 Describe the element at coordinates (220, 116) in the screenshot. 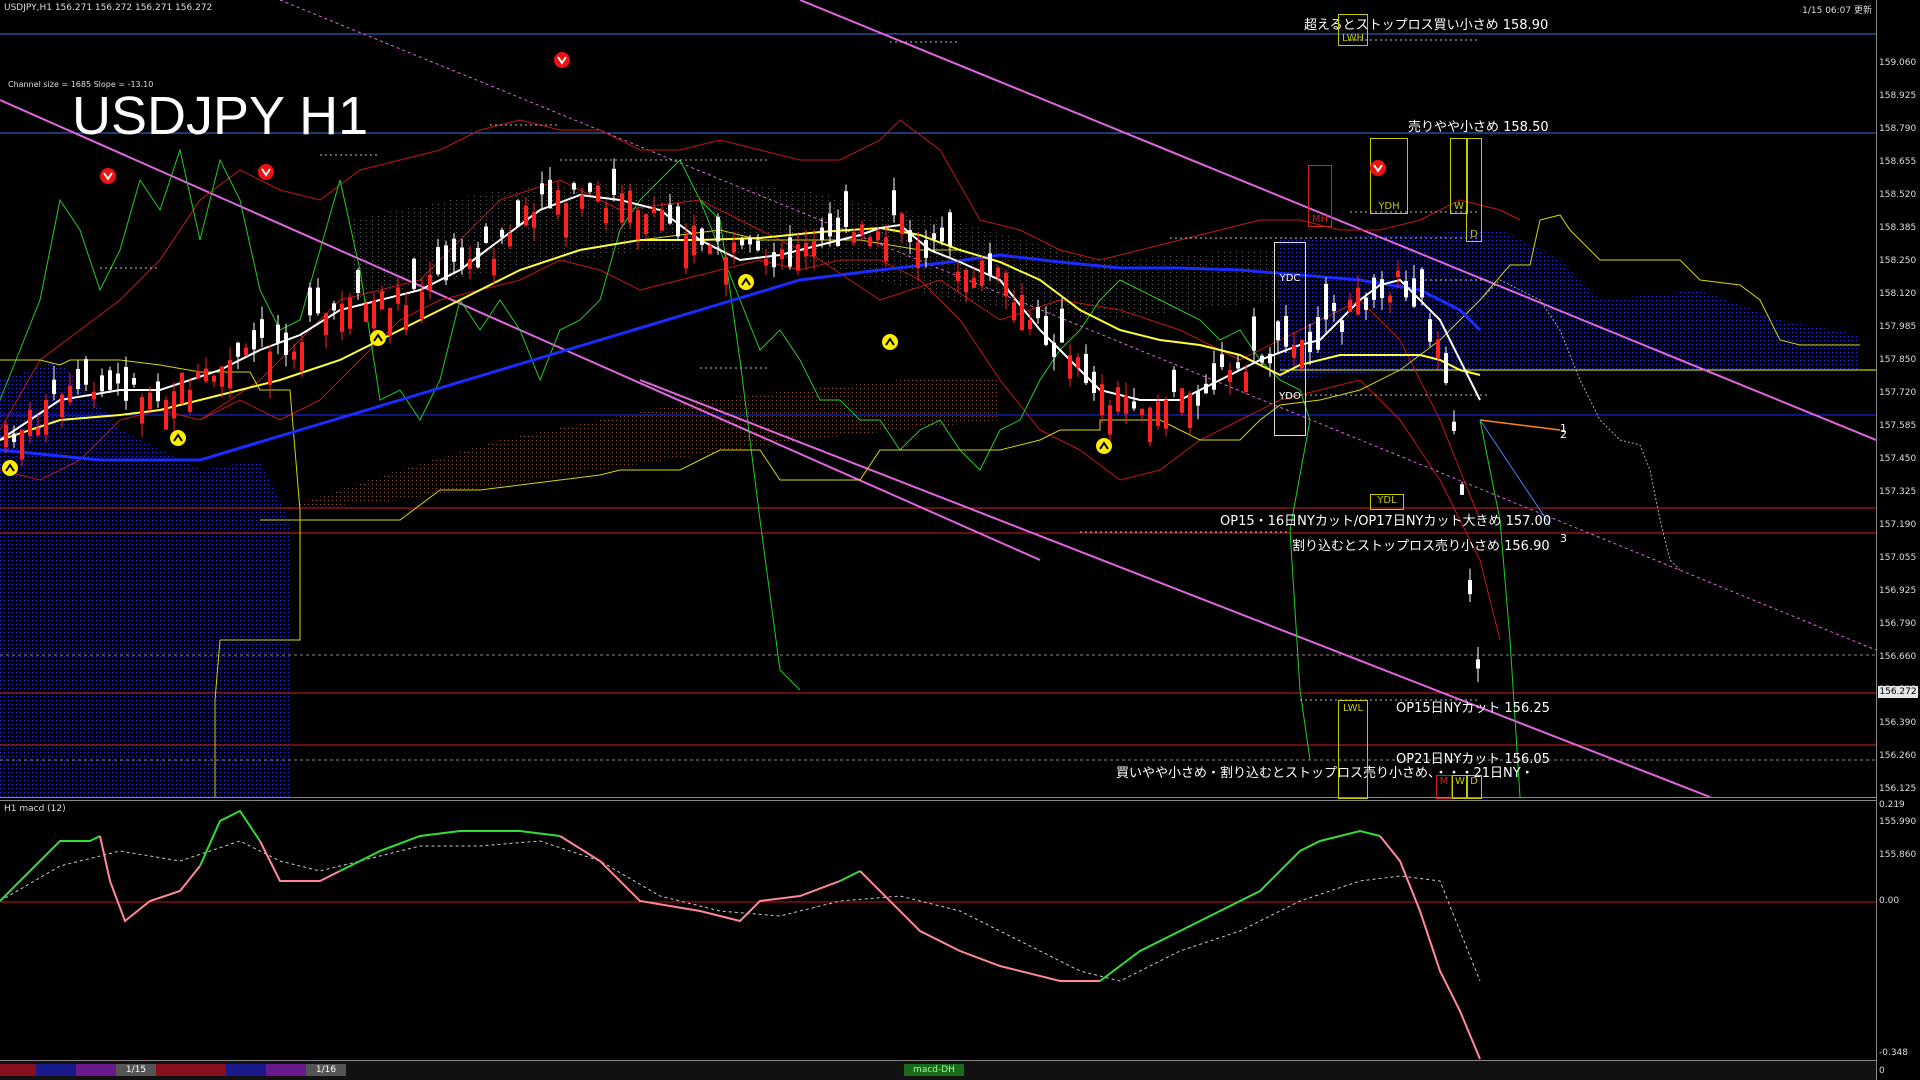

I see `chart-title: USDJPY H1` at that location.